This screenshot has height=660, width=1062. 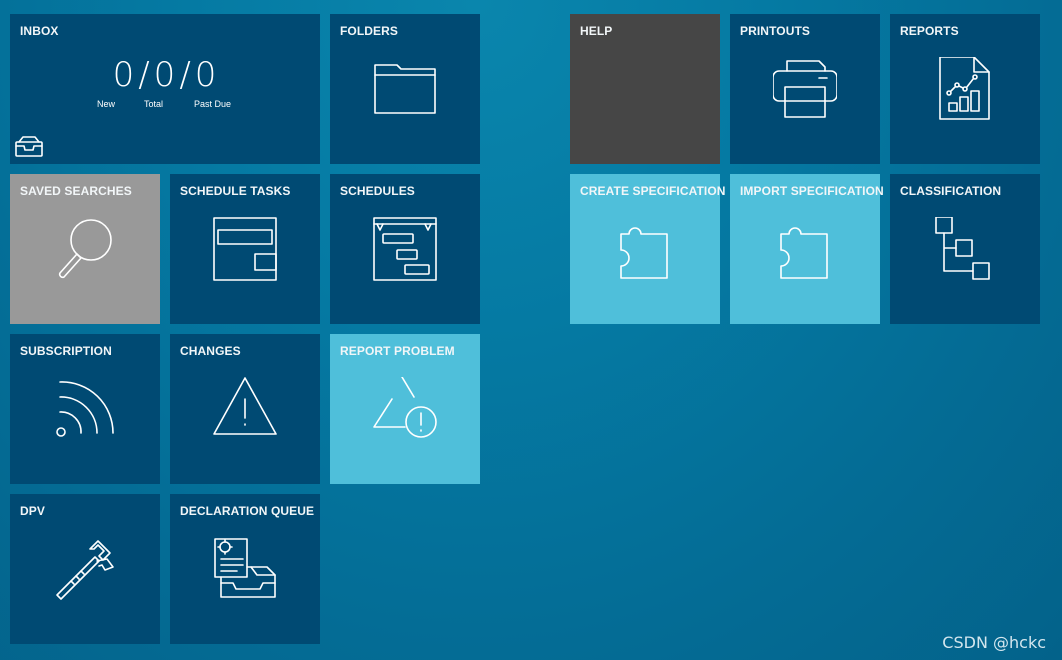 I want to click on inbox-count-total: 0, so click(x=165, y=75).